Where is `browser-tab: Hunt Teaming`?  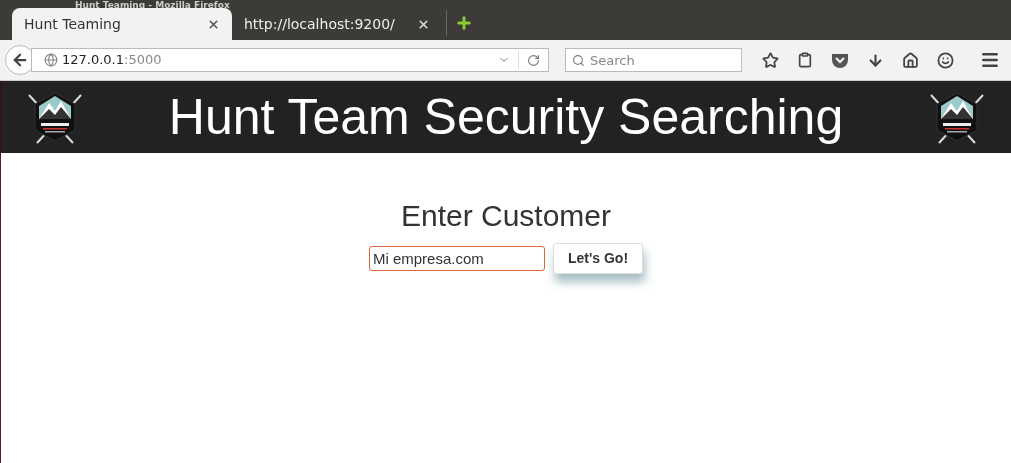 browser-tab: Hunt Teaming is located at coordinates (122, 24).